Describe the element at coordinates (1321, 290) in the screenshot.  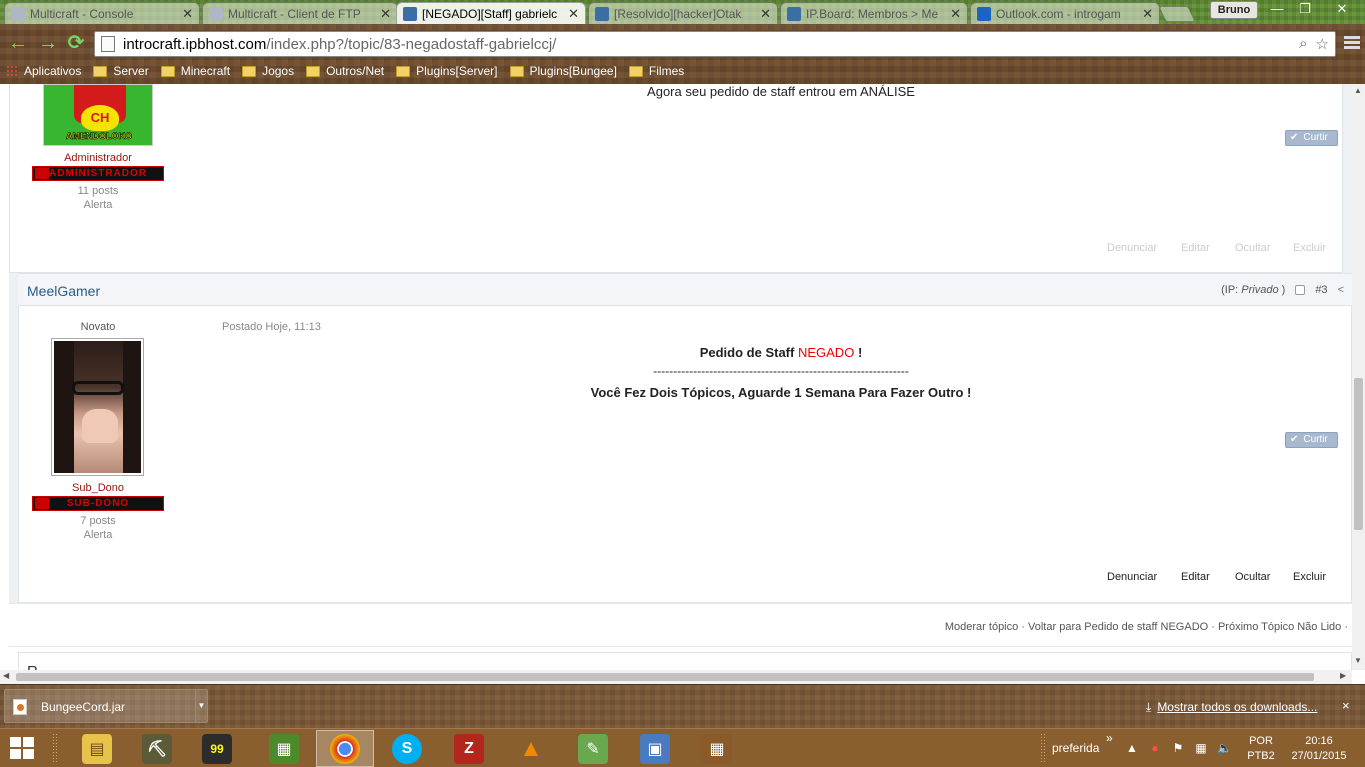
I see `post-number: #3` at that location.